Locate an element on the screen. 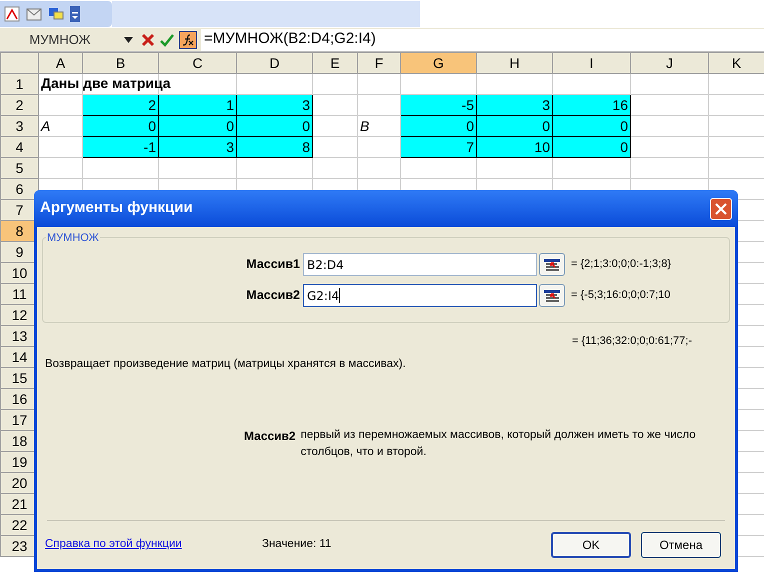  table-cell: -5 is located at coordinates (468, 104).